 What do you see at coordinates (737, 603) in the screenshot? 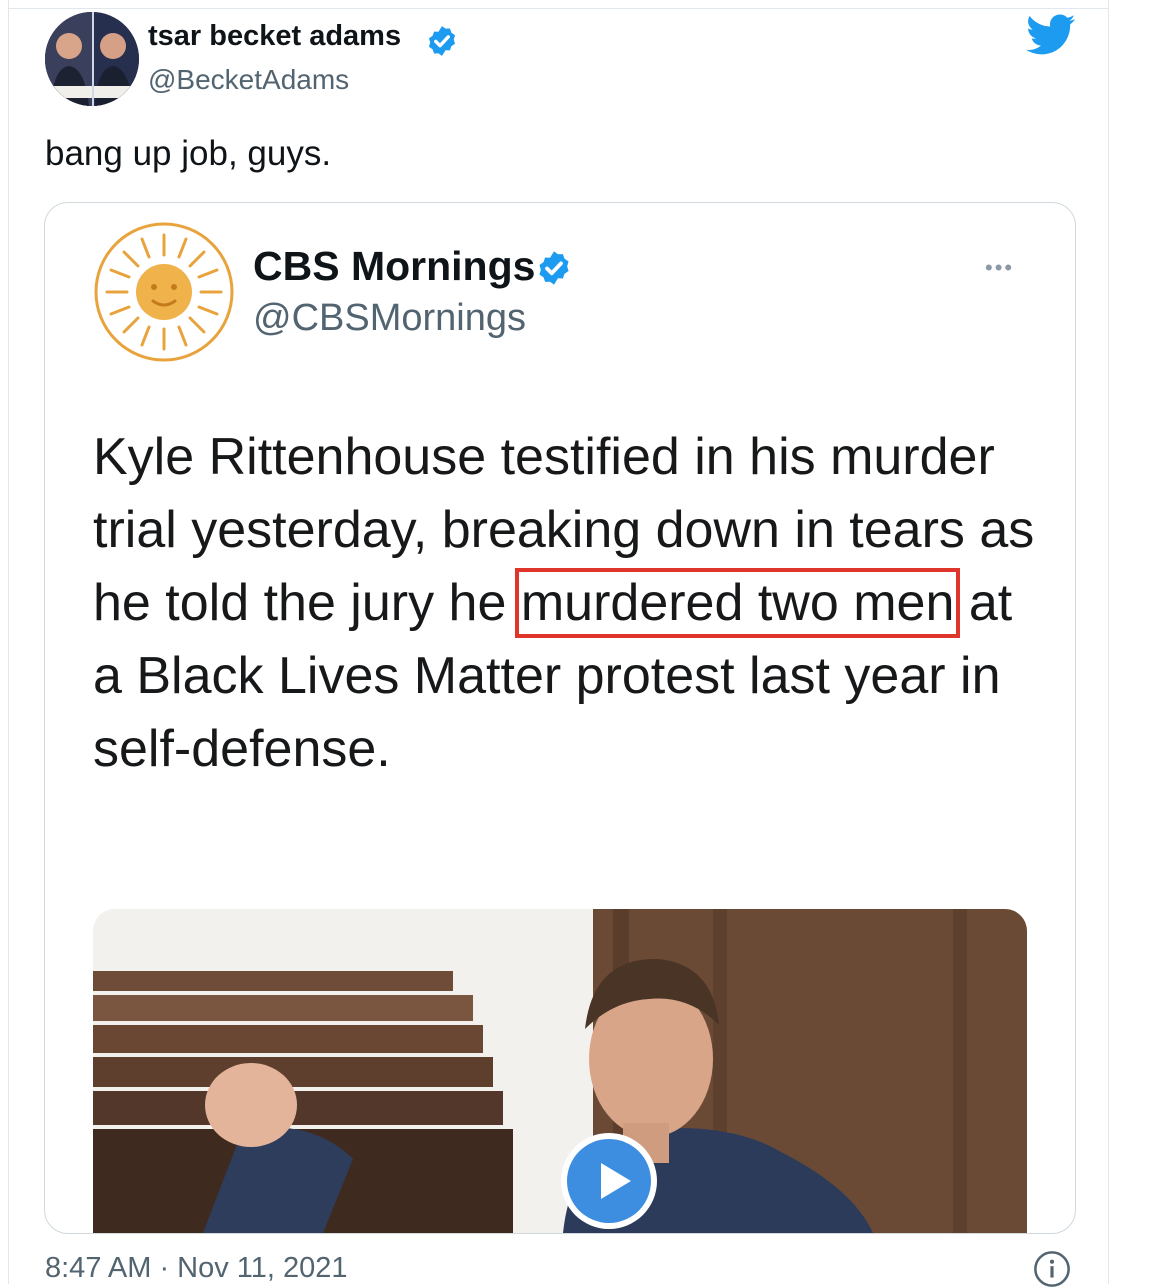
I see `highlighted-phrase: murdered two men` at bounding box center [737, 603].